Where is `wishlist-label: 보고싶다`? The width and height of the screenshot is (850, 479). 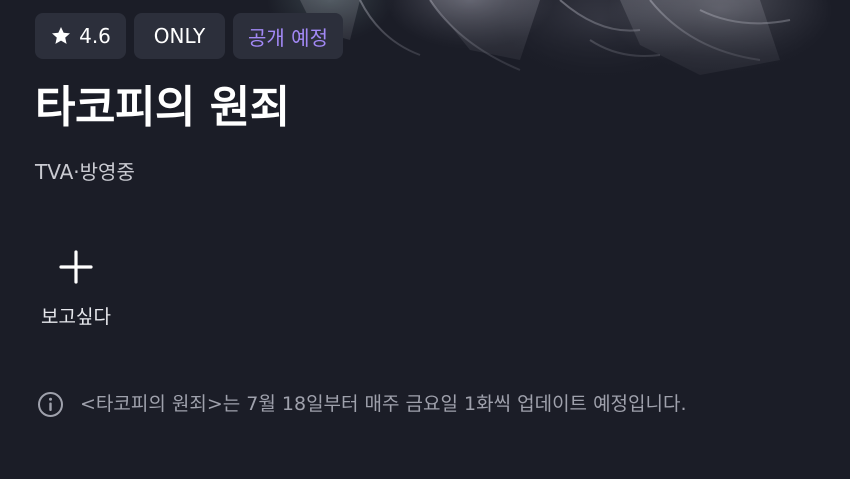
wishlist-label: 보고싶다 is located at coordinates (76, 317).